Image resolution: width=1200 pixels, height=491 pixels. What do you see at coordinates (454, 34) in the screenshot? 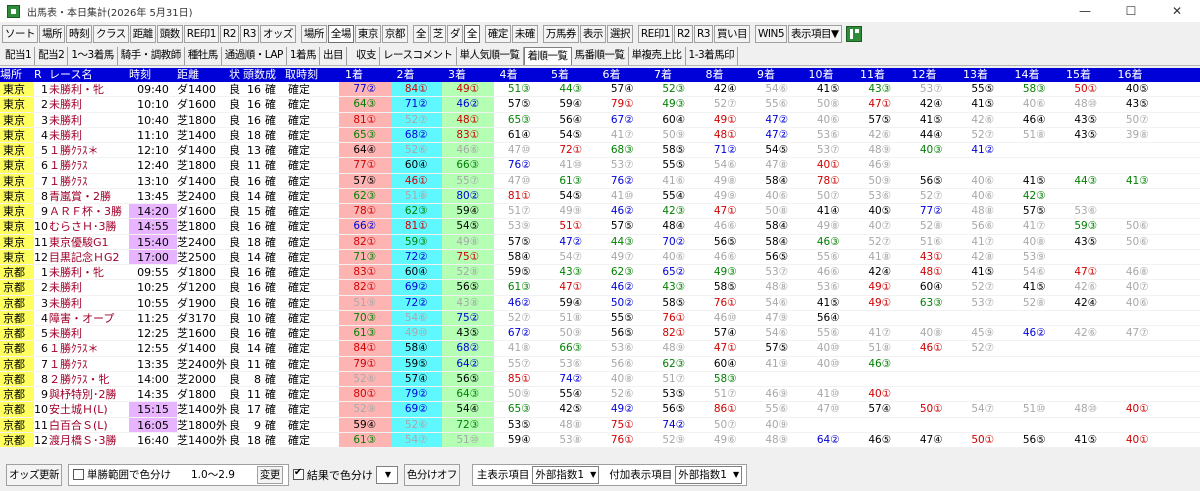
I see `toolbar-button-16: ダ` at bounding box center [454, 34].